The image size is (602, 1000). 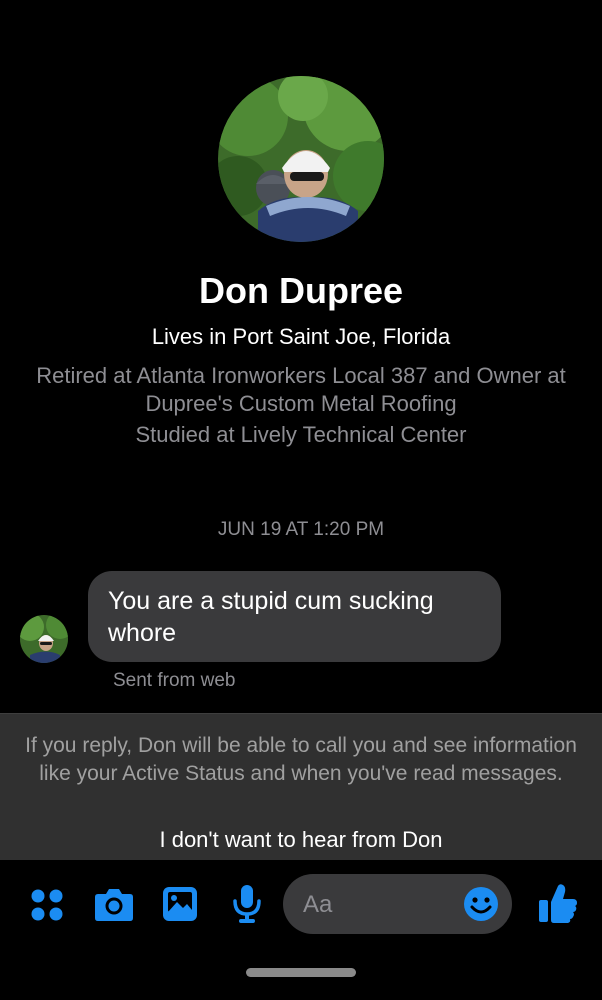 I want to click on thumbs-up-icon, so click(x=558, y=903).